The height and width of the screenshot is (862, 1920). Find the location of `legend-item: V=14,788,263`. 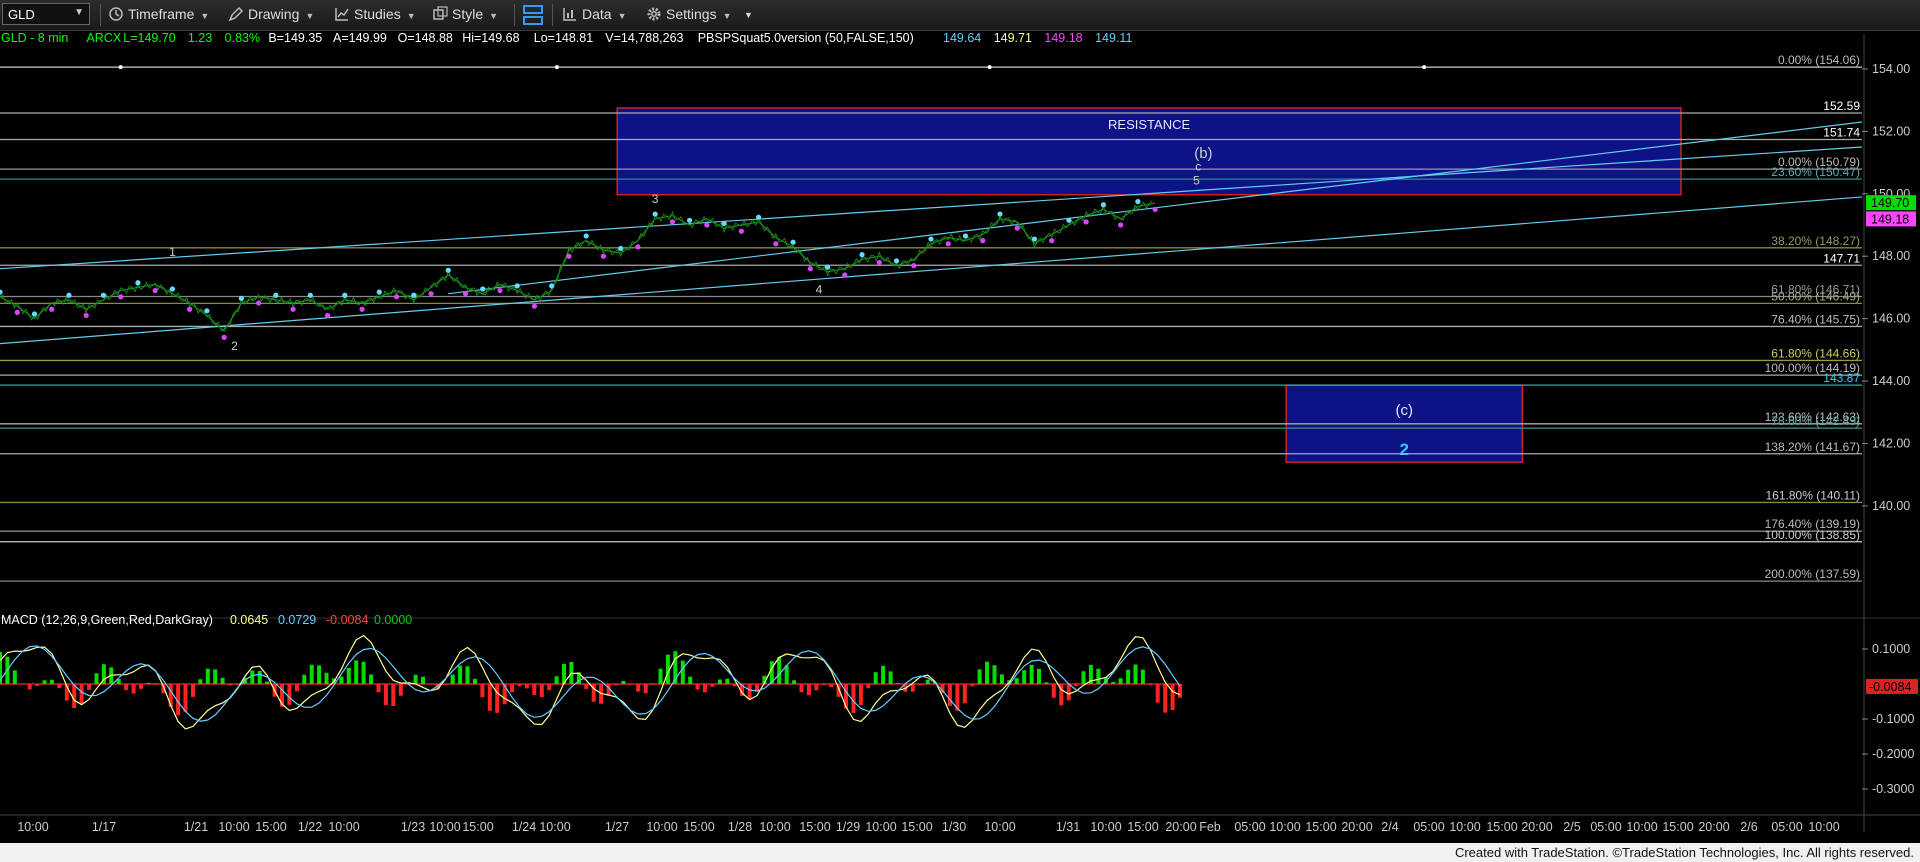

legend-item: V=14,788,263 is located at coordinates (644, 38).